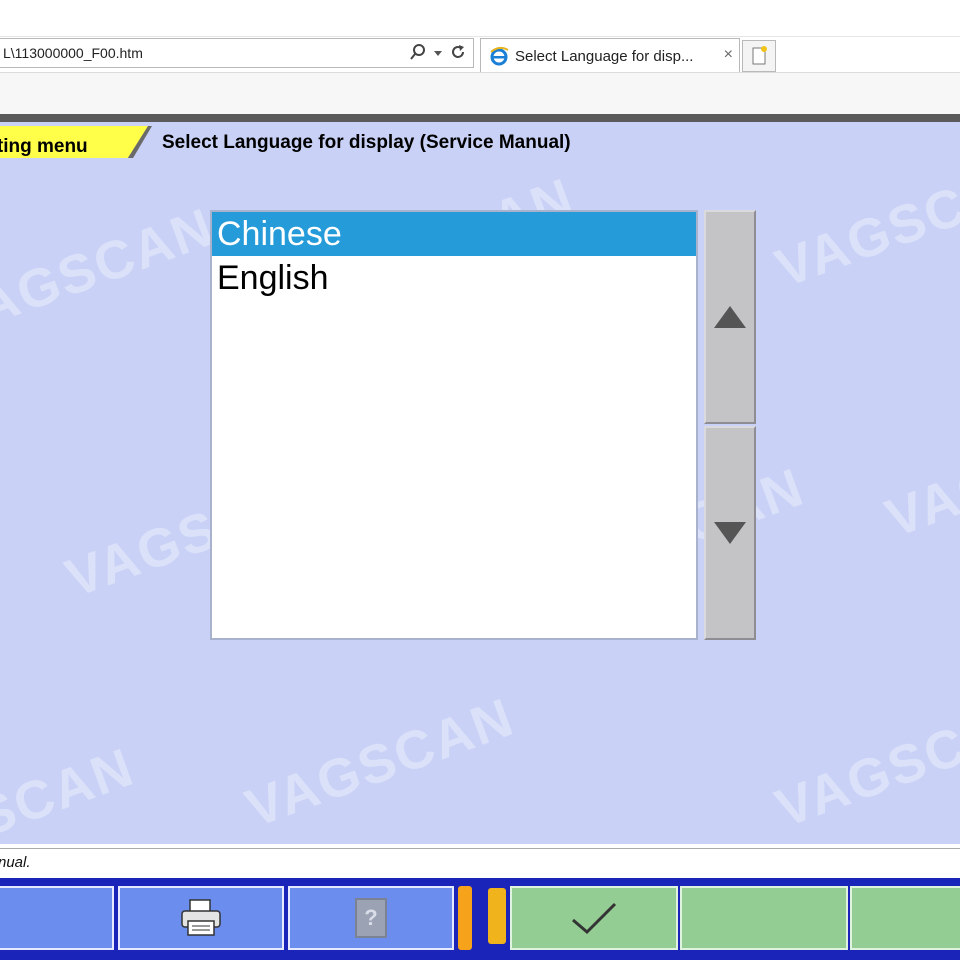 This screenshot has height=960, width=960. What do you see at coordinates (237, 53) in the screenshot?
I see `address-bar: L\113000000_F00.htm` at bounding box center [237, 53].